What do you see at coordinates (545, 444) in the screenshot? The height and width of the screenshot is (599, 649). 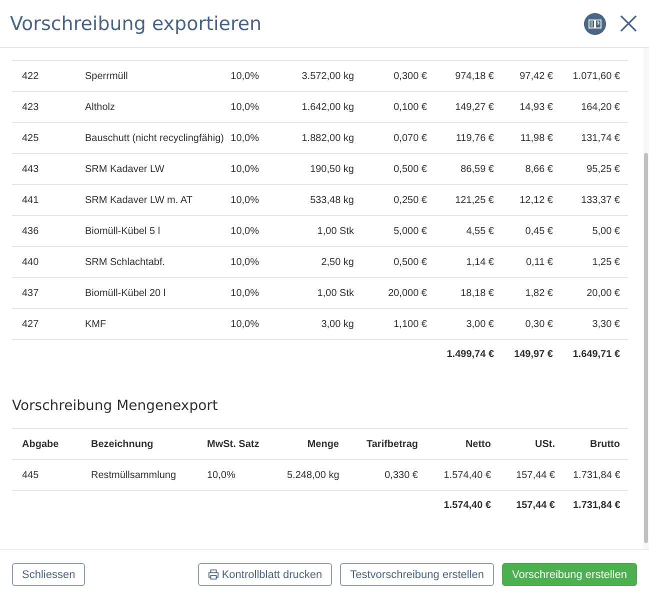 I see `column-header: USt.` at bounding box center [545, 444].